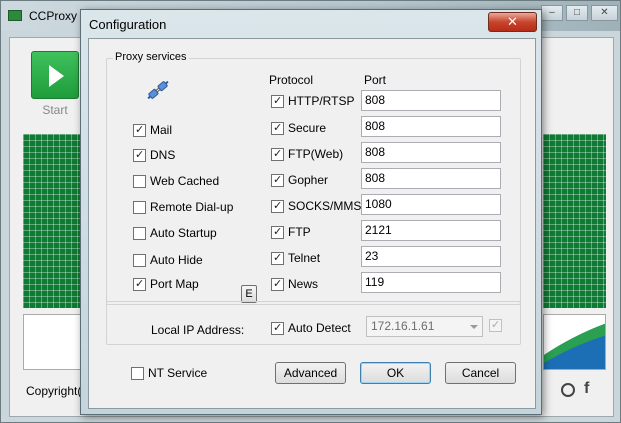 The image size is (621, 423). What do you see at coordinates (151, 57) in the screenshot?
I see `proxy-services-legend: Proxy services` at bounding box center [151, 57].